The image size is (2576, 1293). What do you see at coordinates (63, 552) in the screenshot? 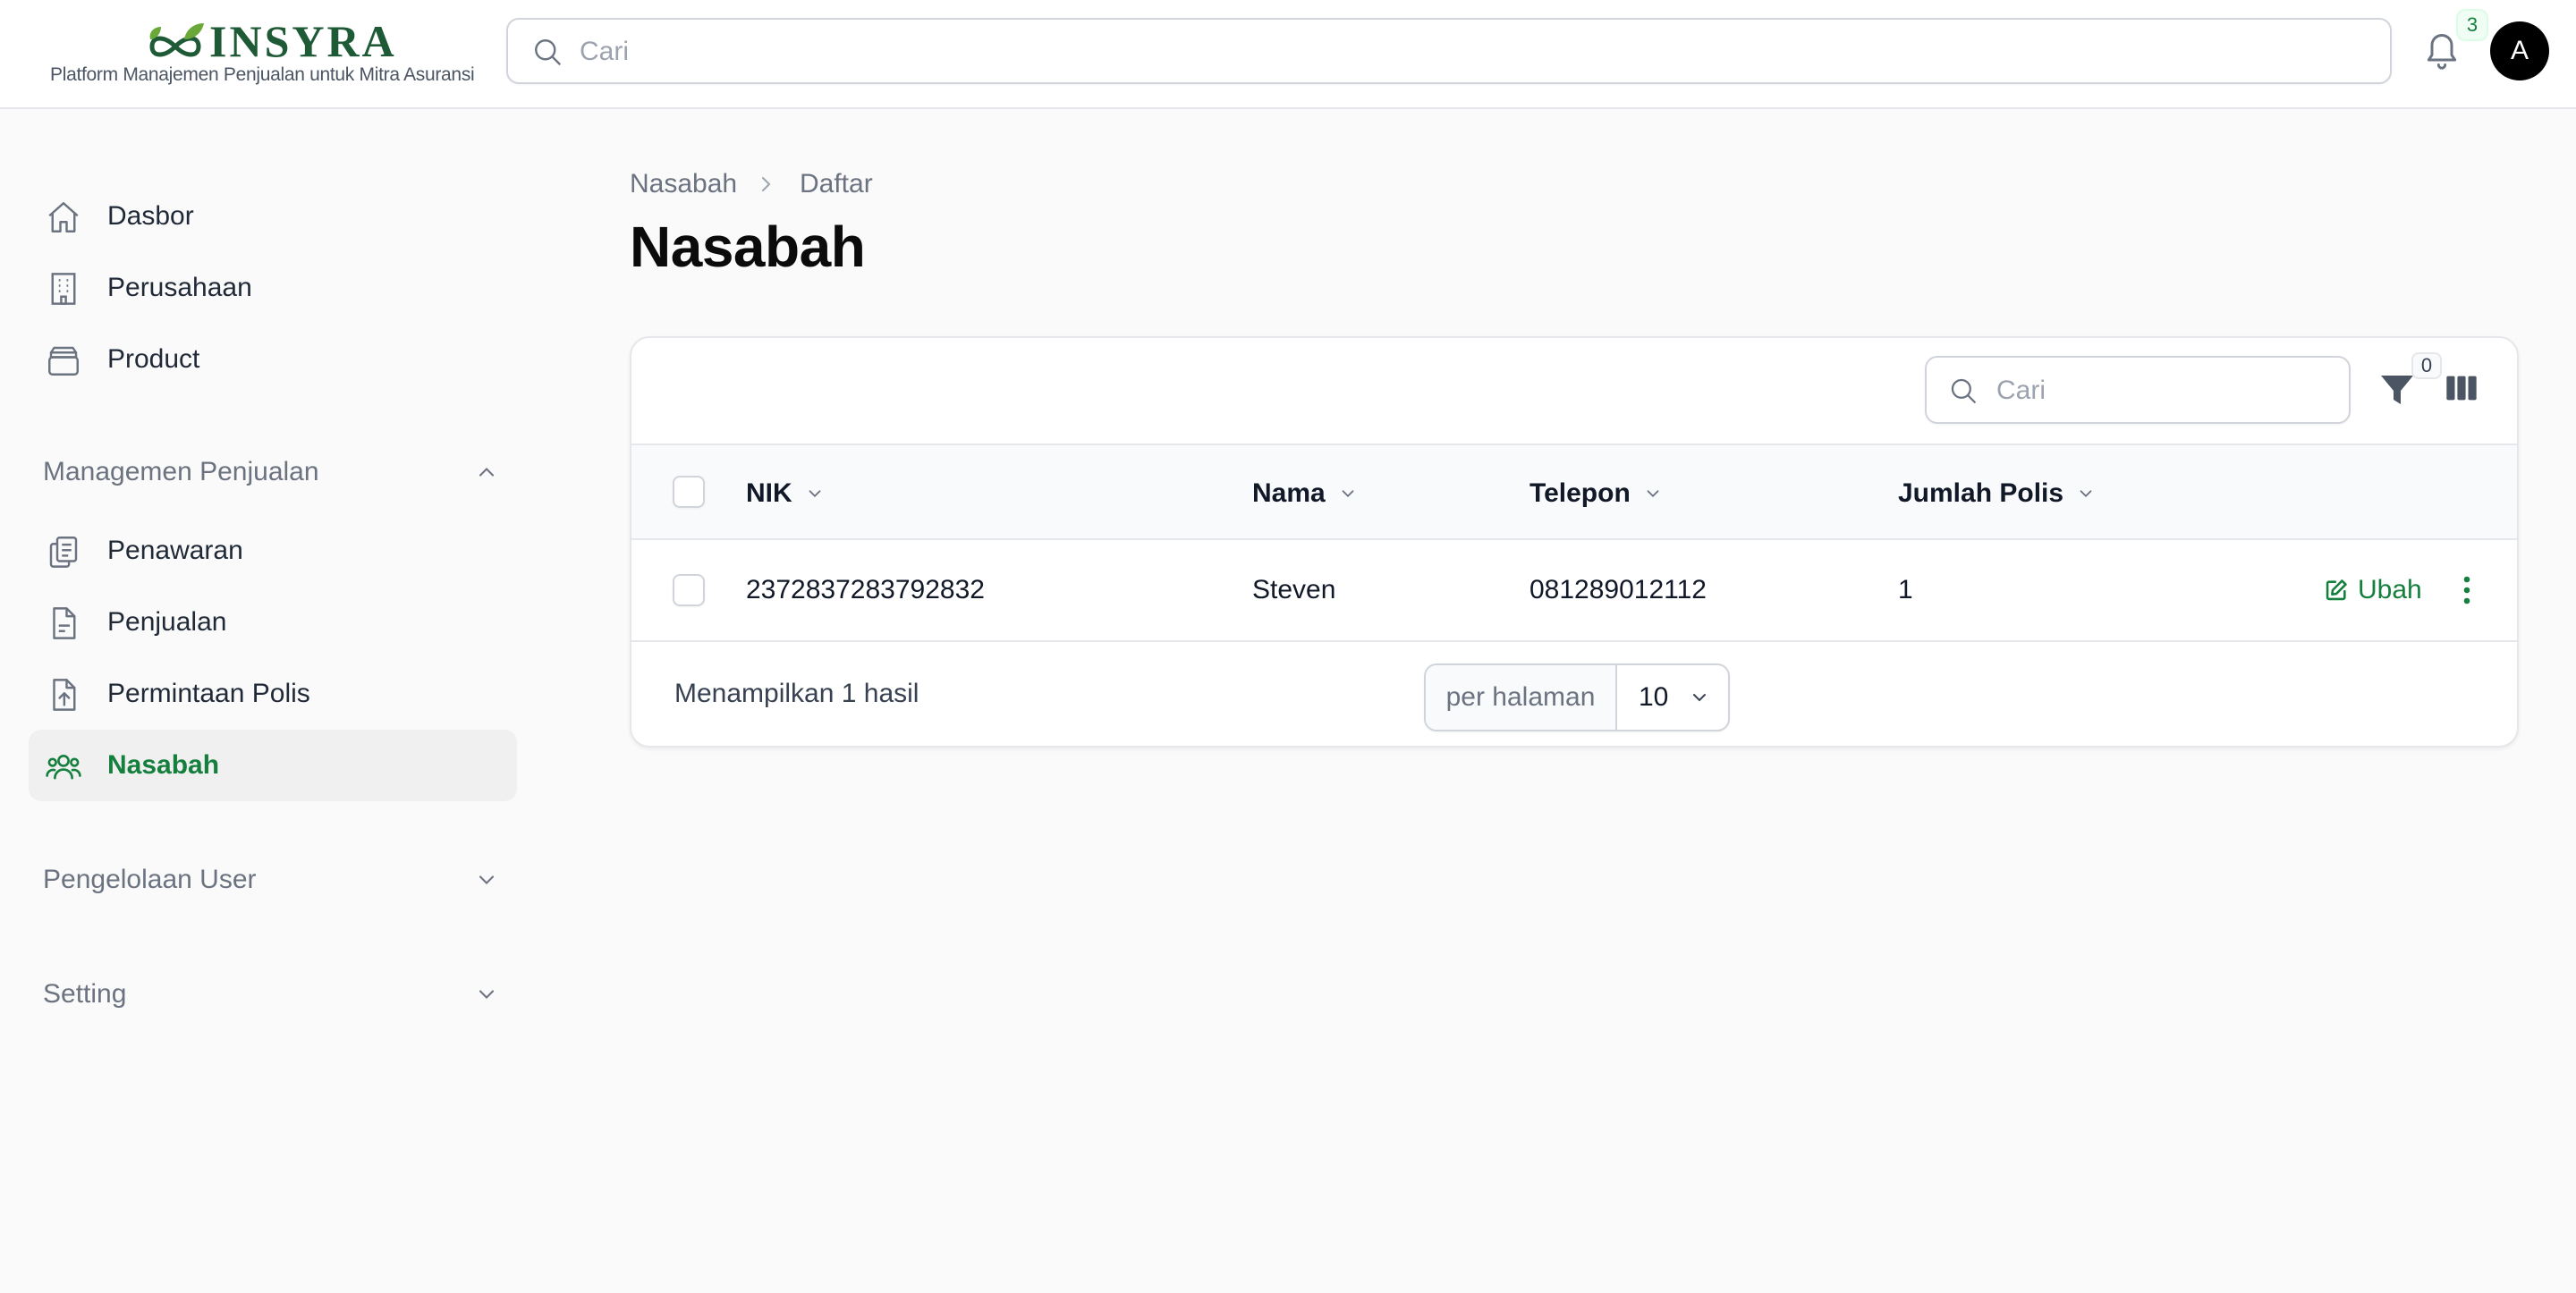
I see `clipboard-icon` at bounding box center [63, 552].